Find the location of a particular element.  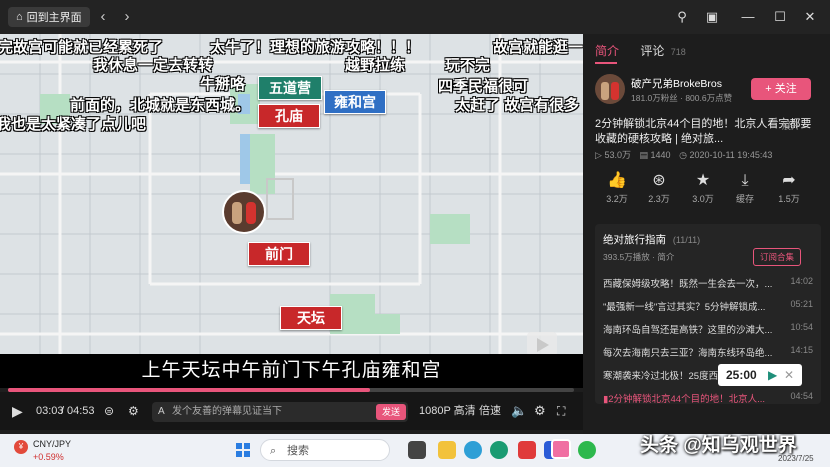

tab-intro: 简介 is located at coordinates (607, 51).